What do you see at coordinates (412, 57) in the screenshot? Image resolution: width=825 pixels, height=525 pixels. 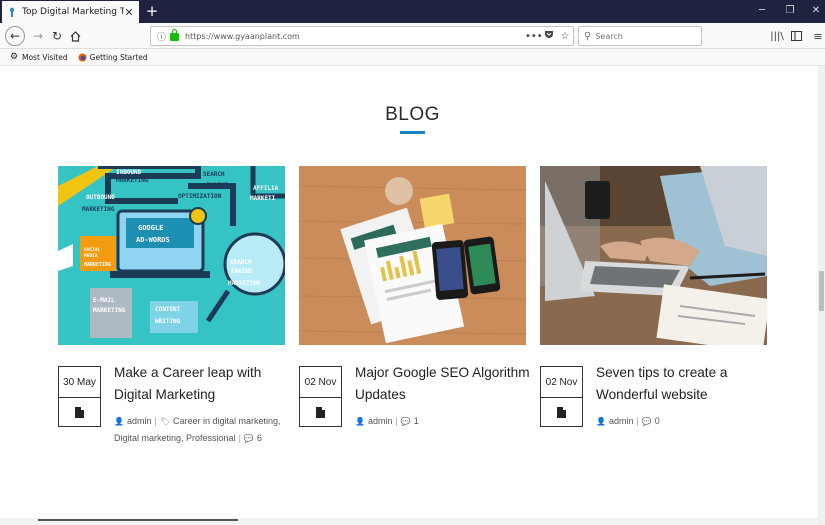 I see `bookmarks-toolbar: ⚙ Most Visited Getting Started` at bounding box center [412, 57].